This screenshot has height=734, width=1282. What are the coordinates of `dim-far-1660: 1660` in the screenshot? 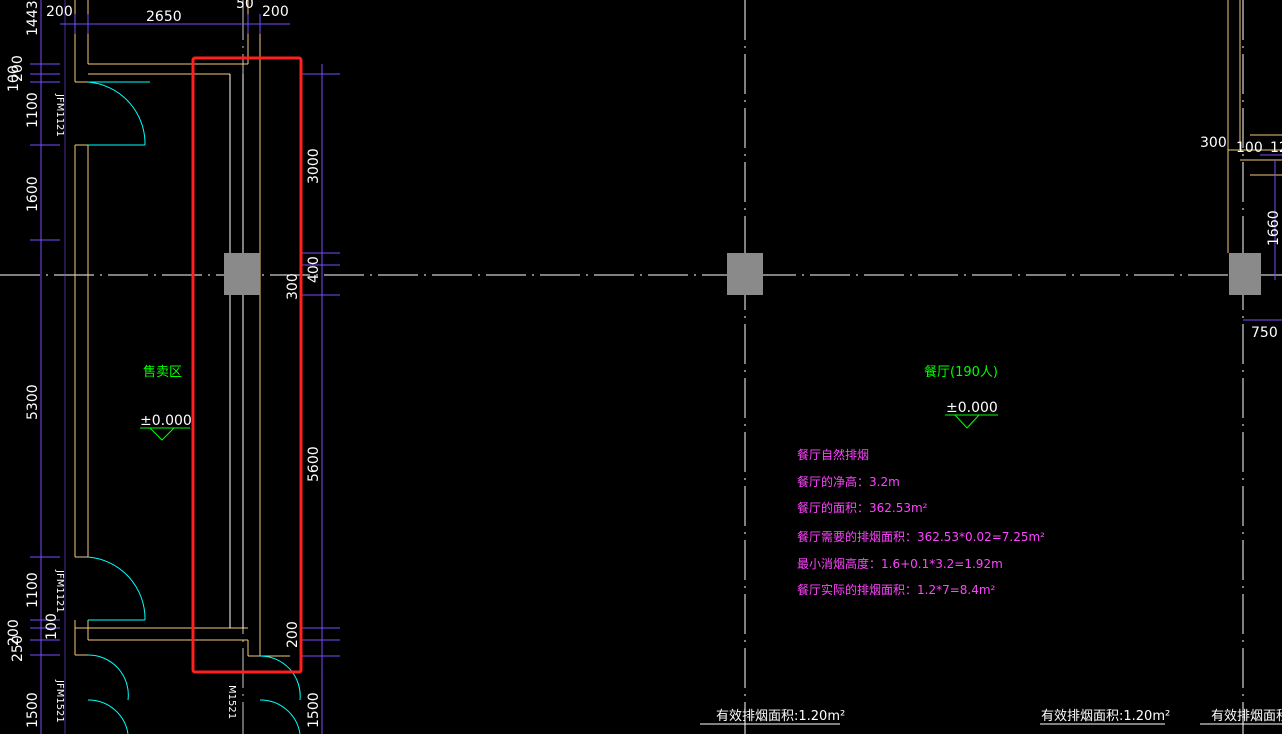 It's located at (1274, 228).